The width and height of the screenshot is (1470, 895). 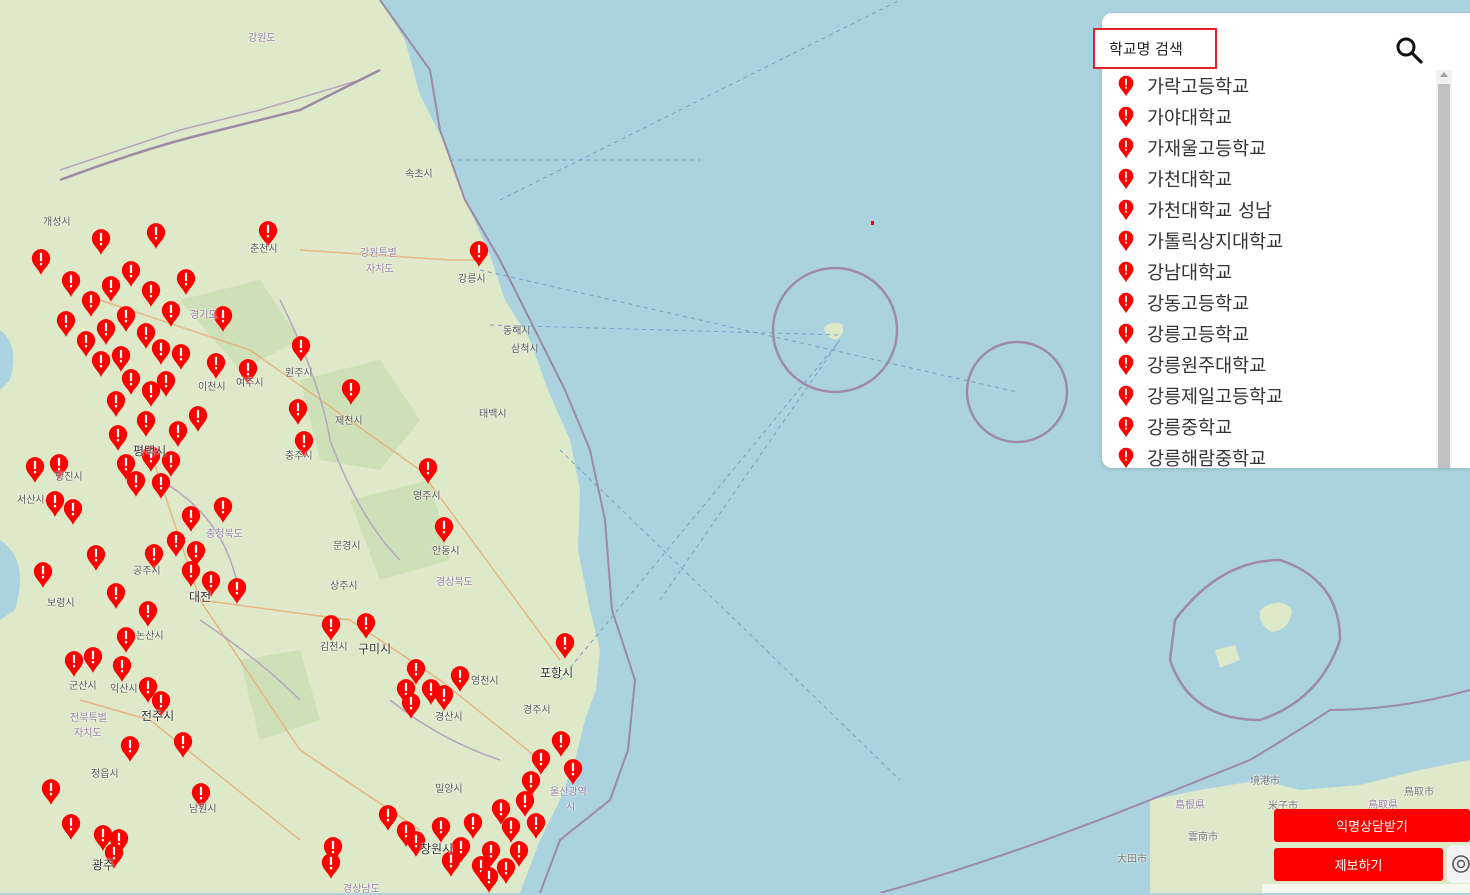 What do you see at coordinates (1190, 805) in the screenshot?
I see `map-label: 島根県` at bounding box center [1190, 805].